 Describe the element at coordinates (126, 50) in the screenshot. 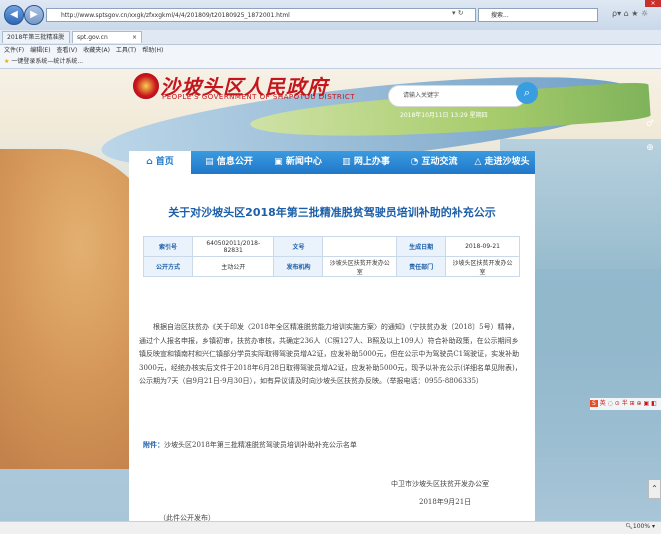

I see `menu-tools: 工具(T)` at that location.